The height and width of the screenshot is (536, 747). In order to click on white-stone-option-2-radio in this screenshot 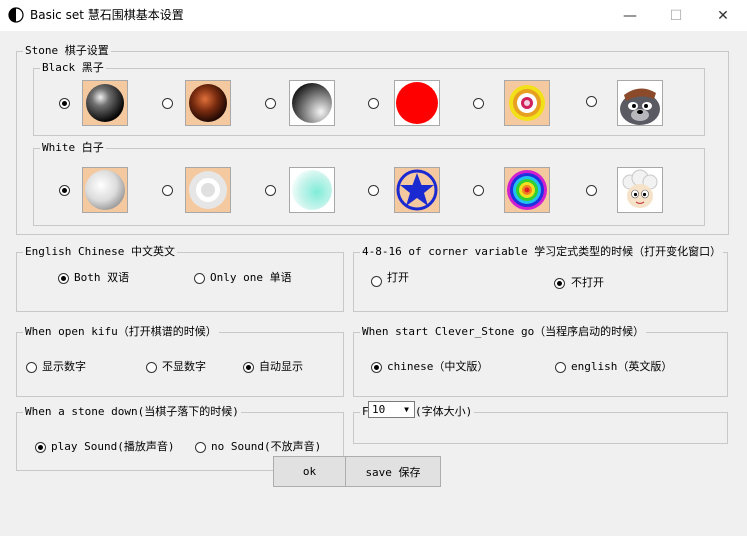, I will do `click(167, 190)`.